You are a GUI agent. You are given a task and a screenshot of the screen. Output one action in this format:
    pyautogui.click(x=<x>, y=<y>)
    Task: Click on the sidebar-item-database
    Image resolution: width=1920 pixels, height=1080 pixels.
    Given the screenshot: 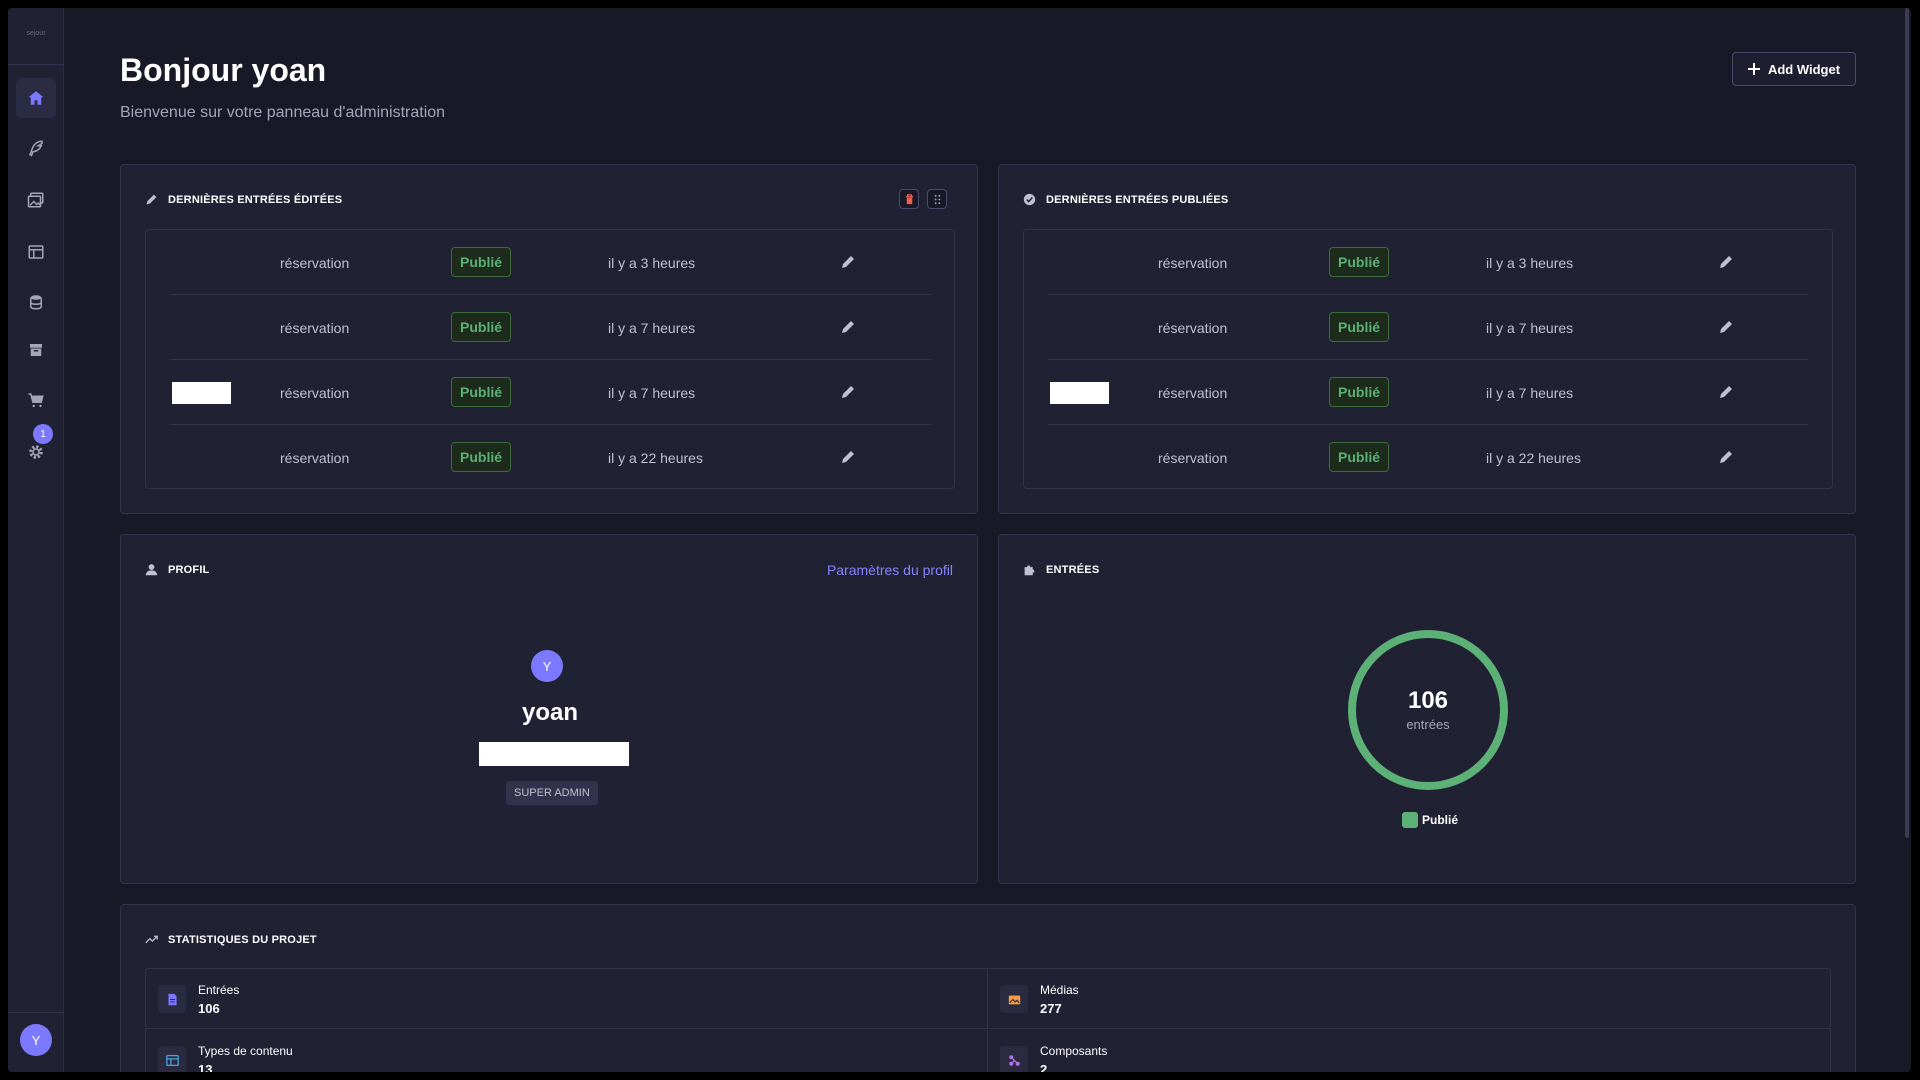 What is the action you would take?
    pyautogui.click(x=36, y=302)
    